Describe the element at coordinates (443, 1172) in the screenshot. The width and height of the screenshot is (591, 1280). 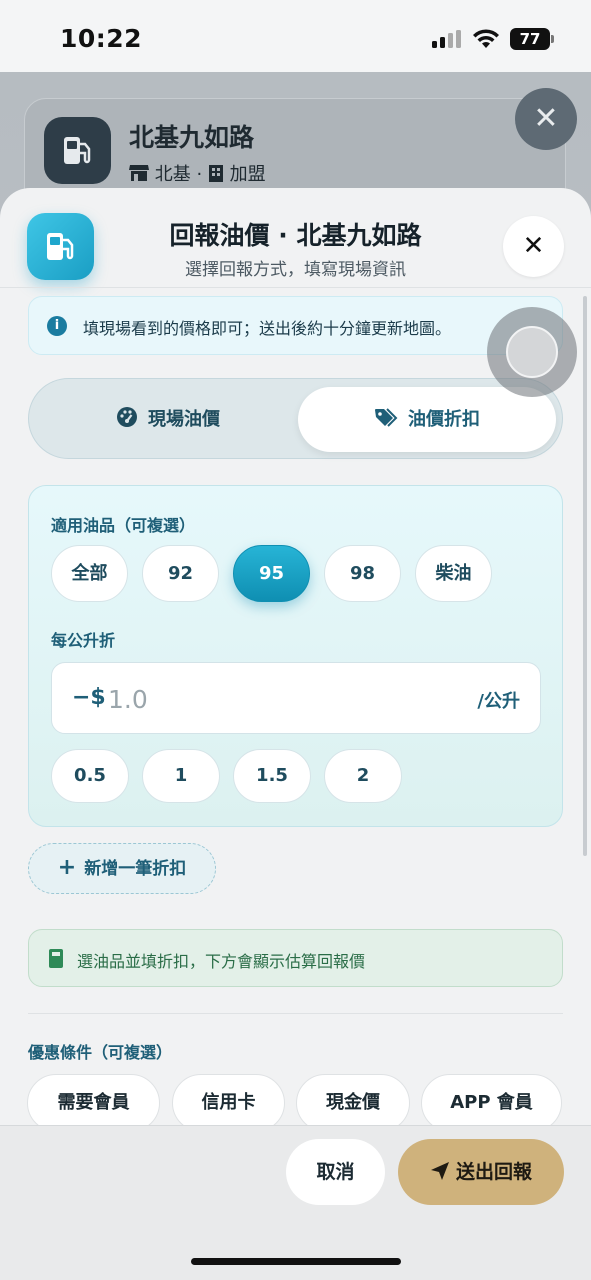
I see `send-icon` at that location.